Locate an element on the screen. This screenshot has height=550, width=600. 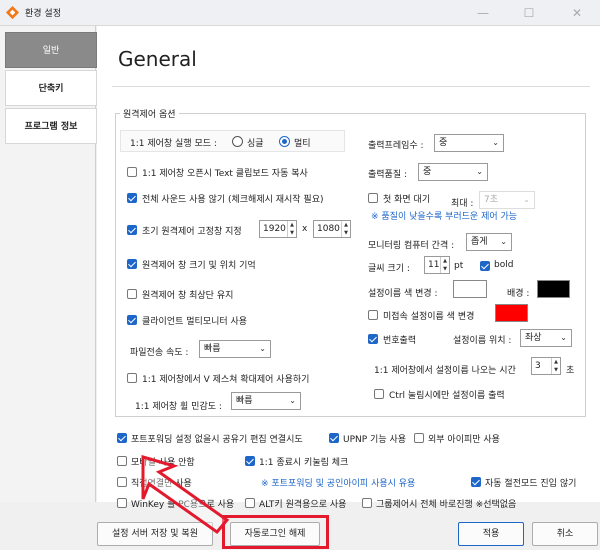
wheel-label: 1:1 제어창 휠 민감도 : is located at coordinates (178, 407).